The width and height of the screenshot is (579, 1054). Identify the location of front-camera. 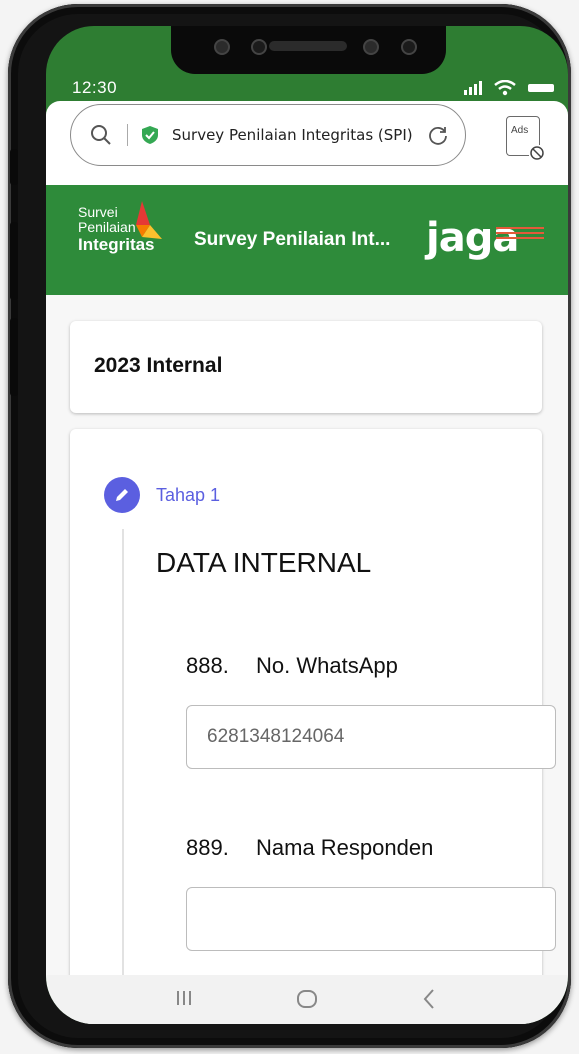
(222, 47).